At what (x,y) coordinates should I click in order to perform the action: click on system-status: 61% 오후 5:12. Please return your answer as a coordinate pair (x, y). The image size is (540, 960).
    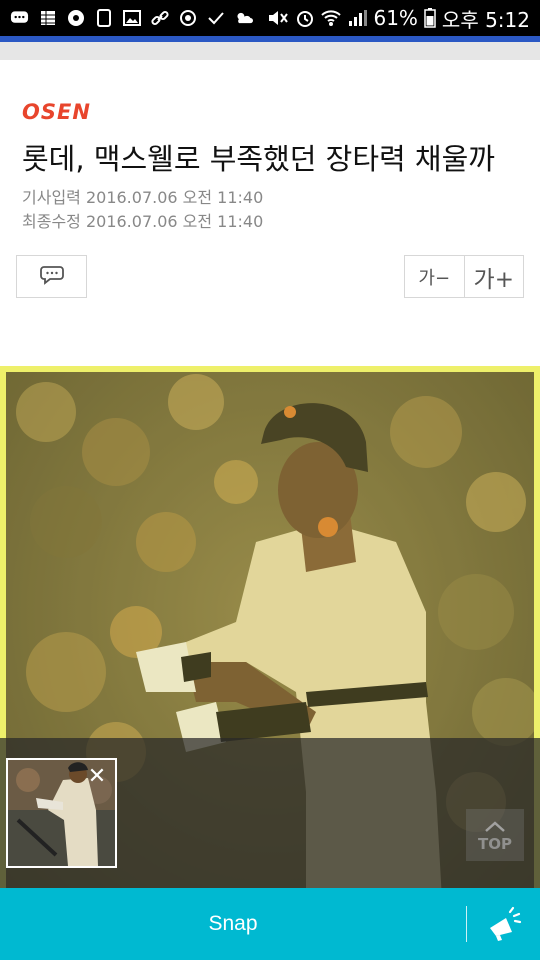
    Looking at the image, I should click on (403, 18).